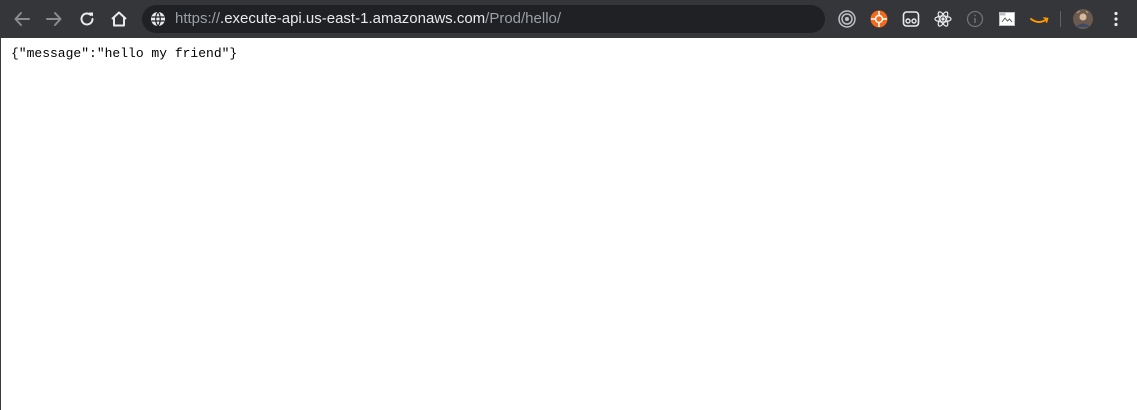  What do you see at coordinates (847, 19) in the screenshot?
I see `target-icon` at bounding box center [847, 19].